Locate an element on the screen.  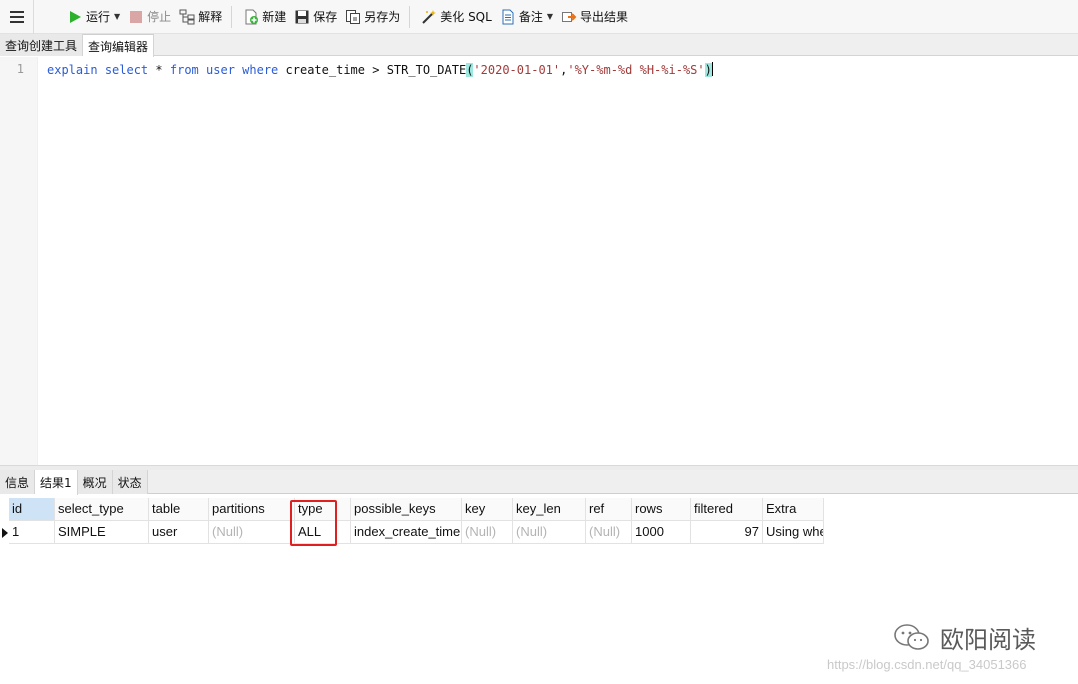
row-pointer-icon is located at coordinates (4, 532).